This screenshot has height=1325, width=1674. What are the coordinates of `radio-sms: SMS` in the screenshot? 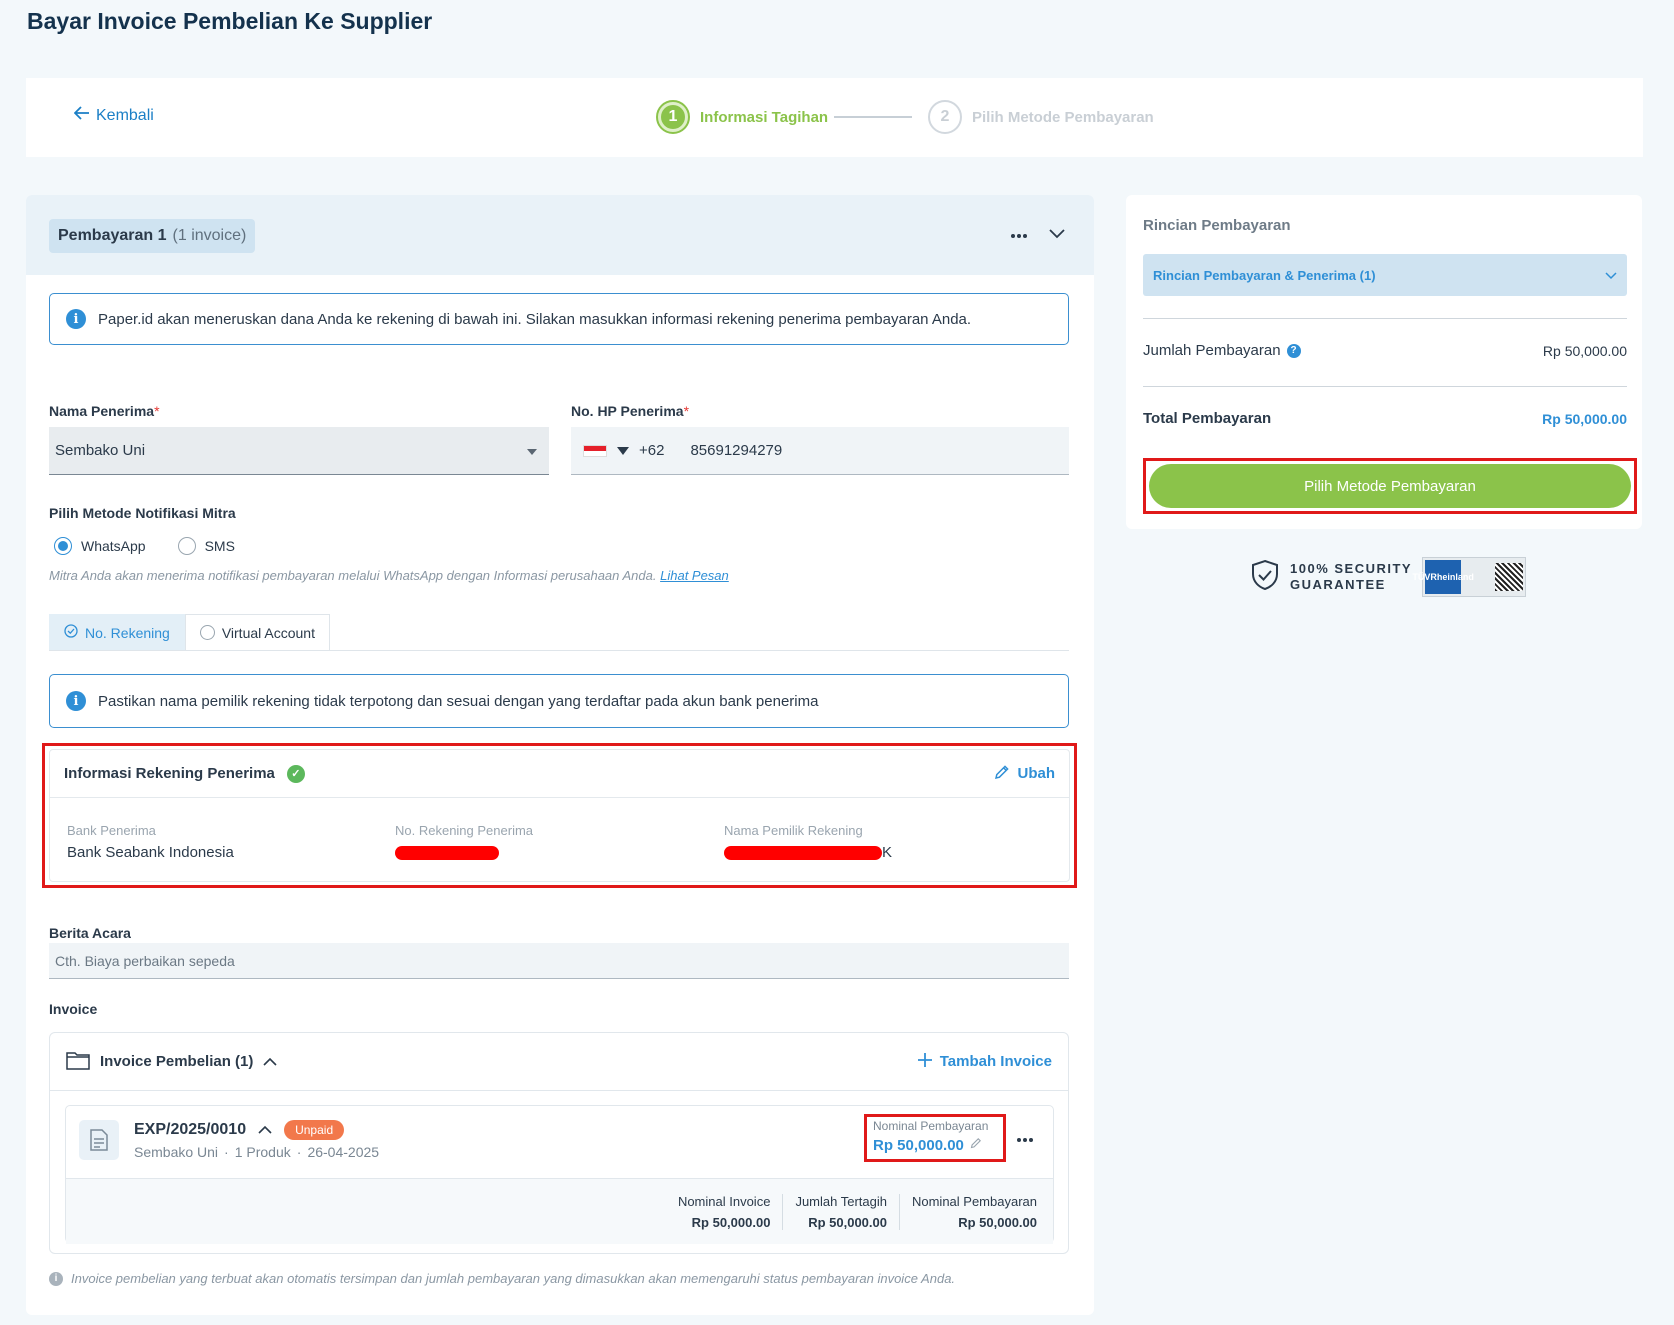 It's located at (206, 546).